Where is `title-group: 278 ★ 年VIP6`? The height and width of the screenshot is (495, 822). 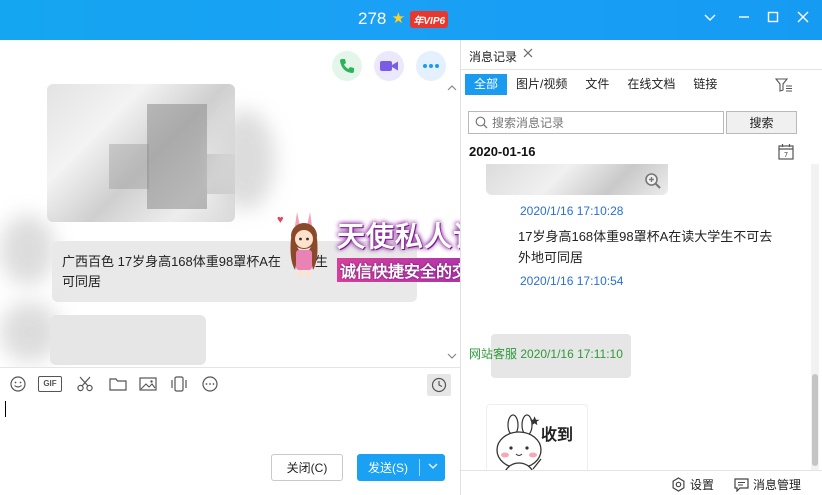 title-group: 278 ★ 年VIP6 is located at coordinates (403, 19).